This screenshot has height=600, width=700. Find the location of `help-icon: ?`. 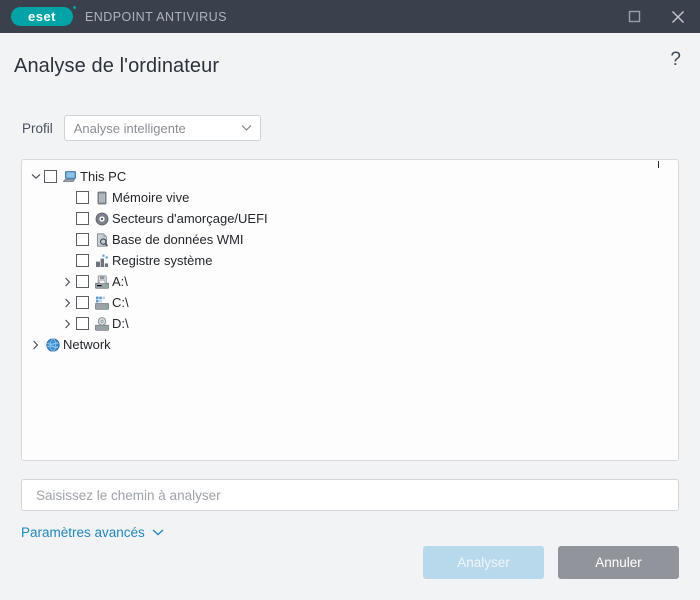

help-icon: ? is located at coordinates (675, 59).